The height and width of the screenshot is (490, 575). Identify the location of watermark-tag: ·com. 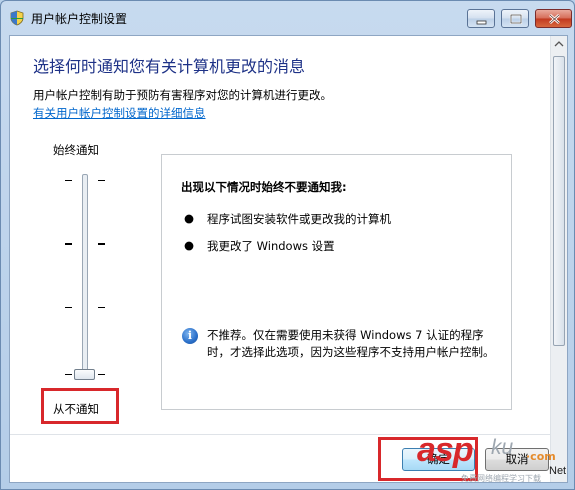
(541, 456).